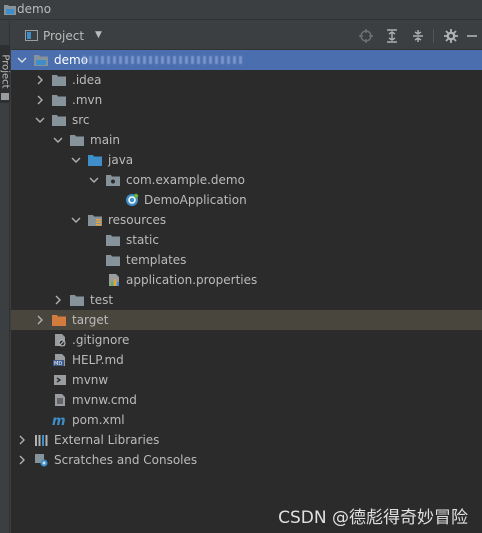  I want to click on title-bar: demo, so click(241, 10).